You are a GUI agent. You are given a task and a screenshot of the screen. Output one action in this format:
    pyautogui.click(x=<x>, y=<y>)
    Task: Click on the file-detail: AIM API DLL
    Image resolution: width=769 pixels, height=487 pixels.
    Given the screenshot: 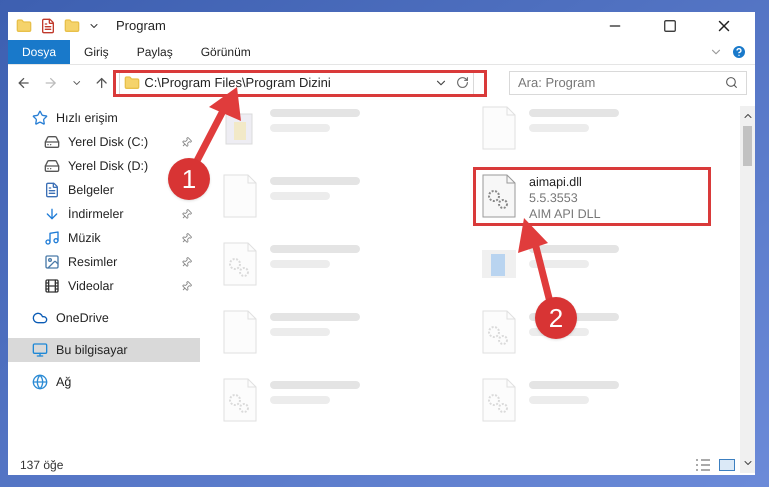 What is the action you would take?
    pyautogui.click(x=565, y=214)
    